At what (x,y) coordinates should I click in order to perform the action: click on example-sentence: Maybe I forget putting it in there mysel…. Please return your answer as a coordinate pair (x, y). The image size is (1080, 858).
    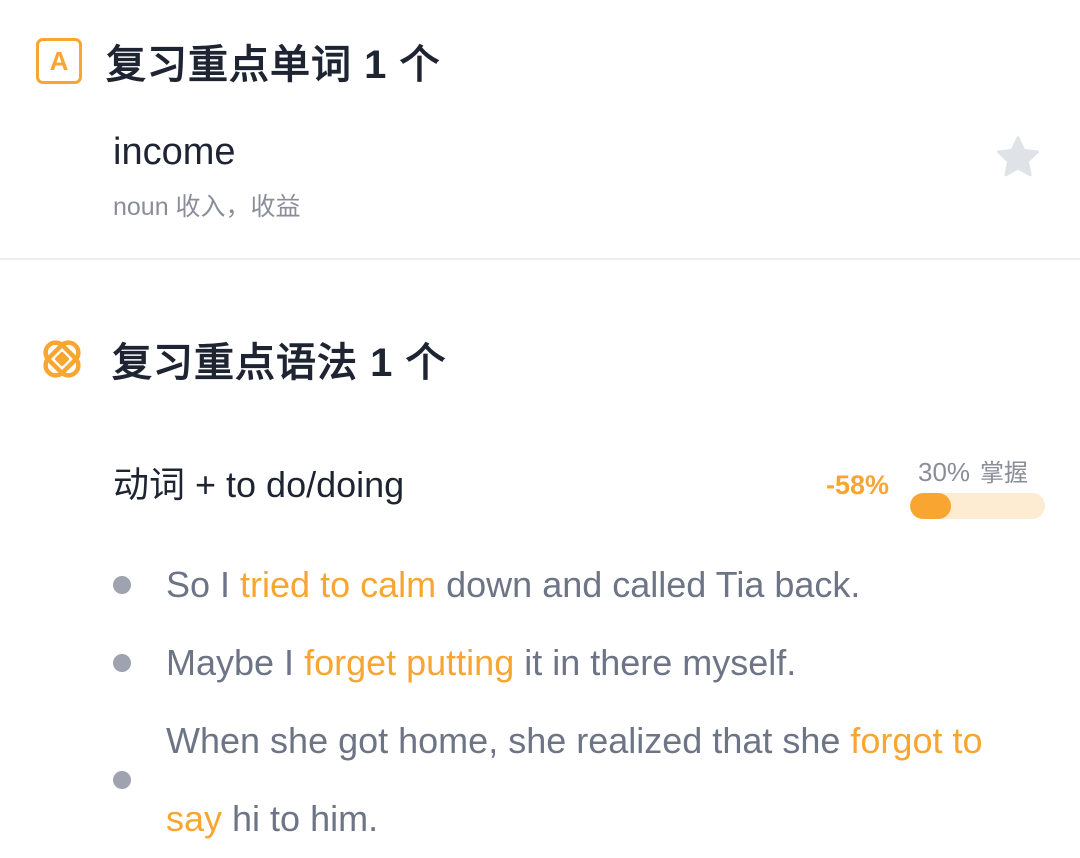
    Looking at the image, I should click on (578, 663).